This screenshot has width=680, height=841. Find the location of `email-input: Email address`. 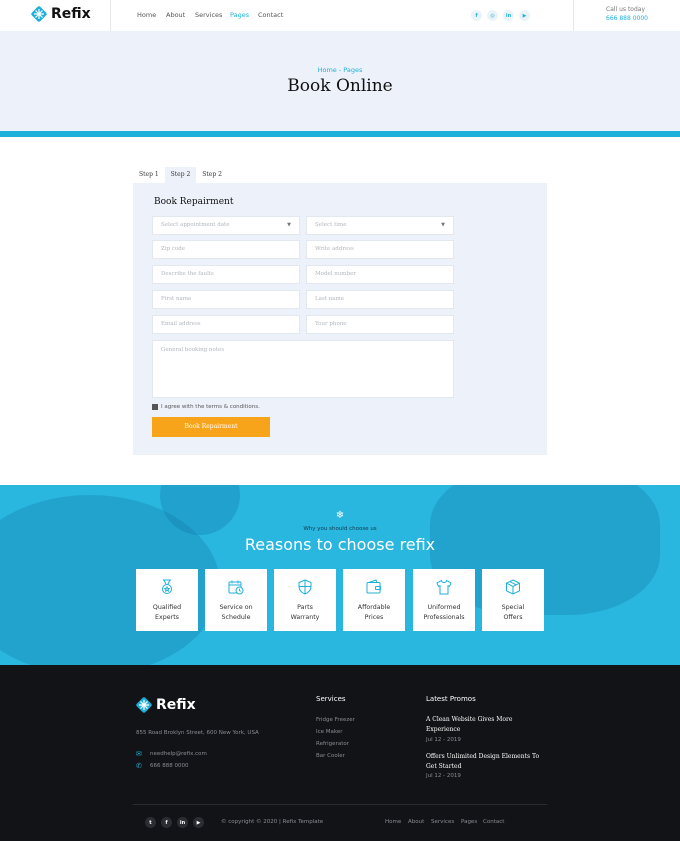

email-input: Email address is located at coordinates (226, 324).